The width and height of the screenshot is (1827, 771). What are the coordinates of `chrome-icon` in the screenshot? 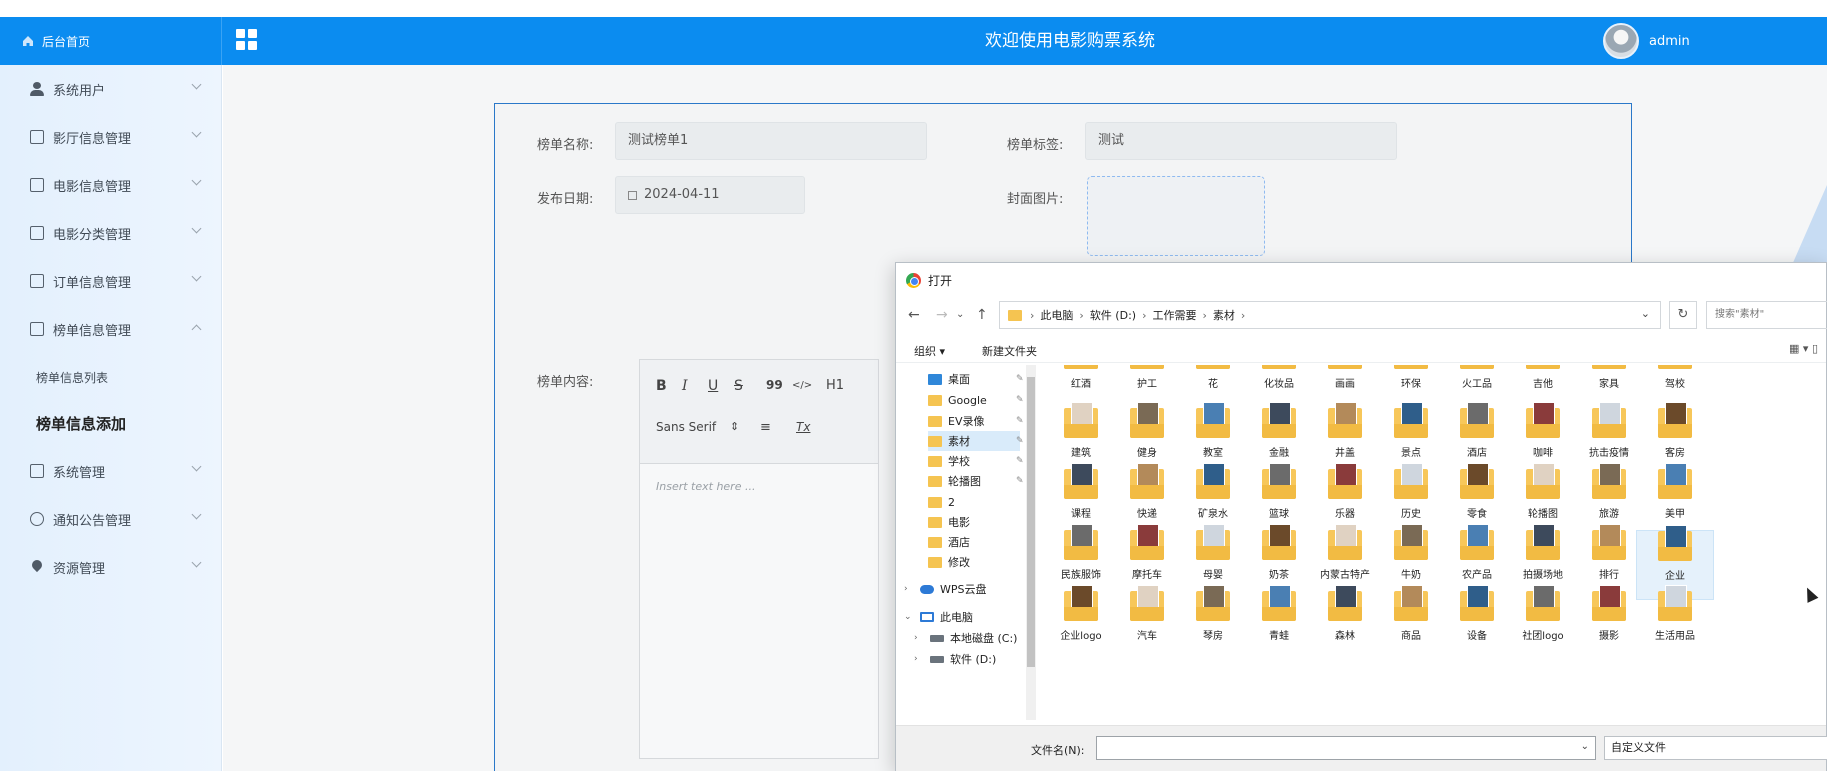 It's located at (913, 280).